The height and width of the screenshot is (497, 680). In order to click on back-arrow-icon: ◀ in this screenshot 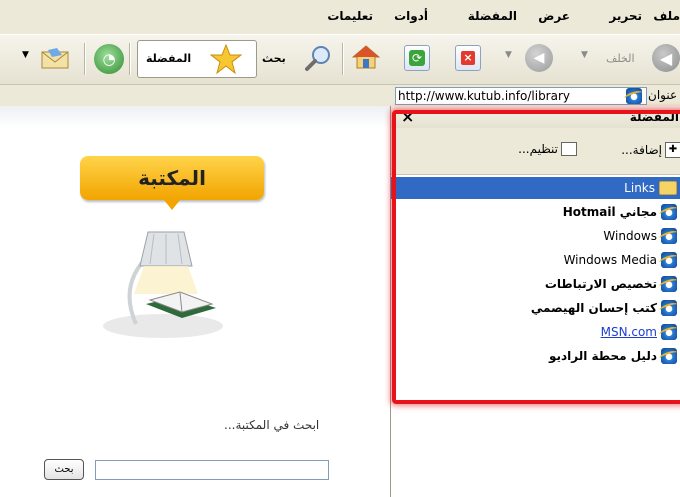, I will do `click(666, 58)`.